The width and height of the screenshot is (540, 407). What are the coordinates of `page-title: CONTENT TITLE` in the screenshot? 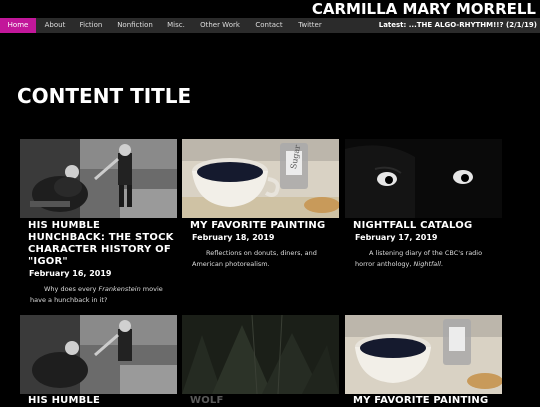 It's located at (104, 96).